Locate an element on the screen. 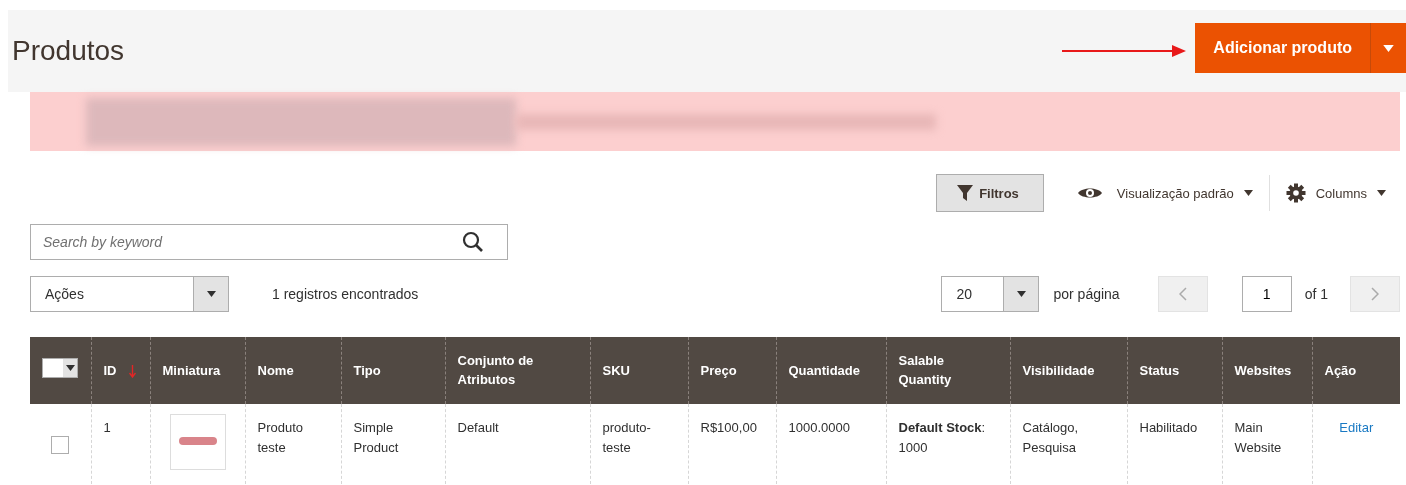  page-size-select: 20 is located at coordinates (990, 294).